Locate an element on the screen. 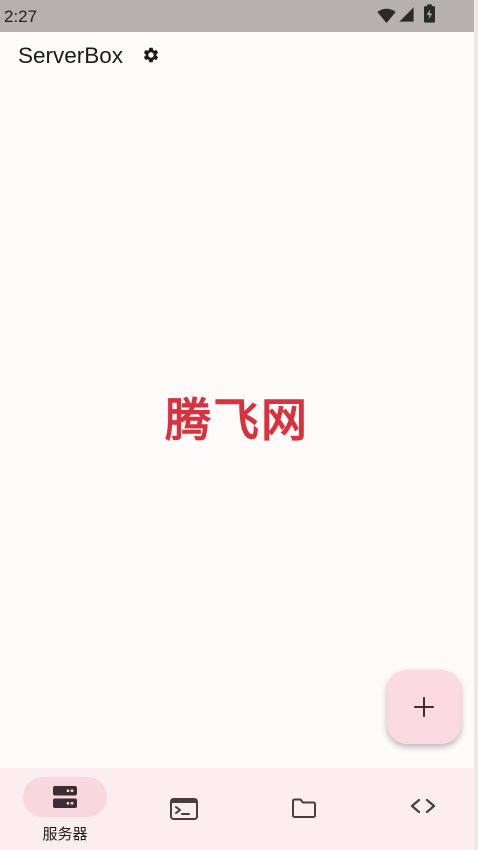  nav-item-label: 服务器 is located at coordinates (65, 834).